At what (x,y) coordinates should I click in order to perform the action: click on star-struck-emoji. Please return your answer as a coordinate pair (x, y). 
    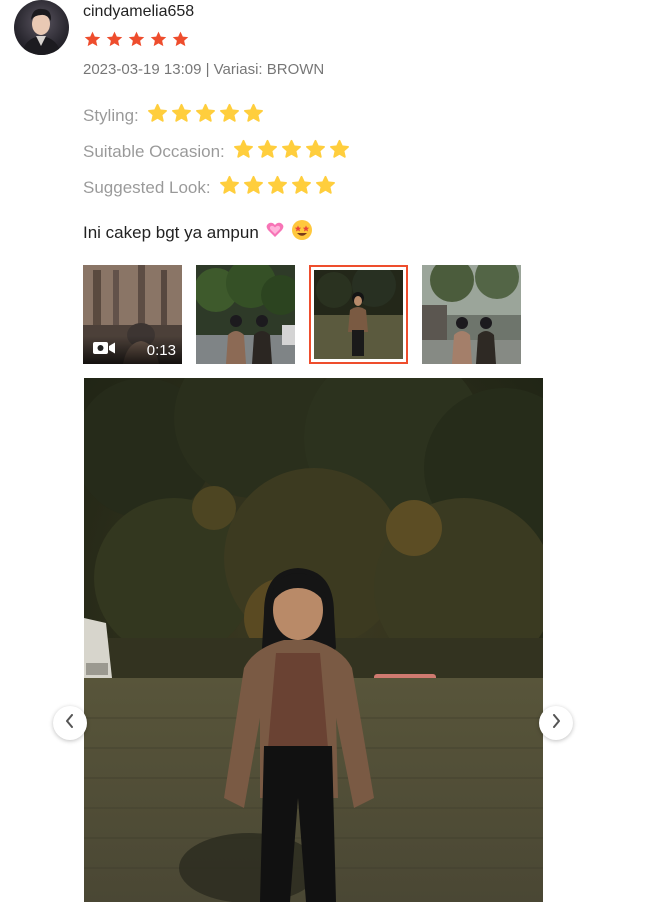
    Looking at the image, I should click on (302, 232).